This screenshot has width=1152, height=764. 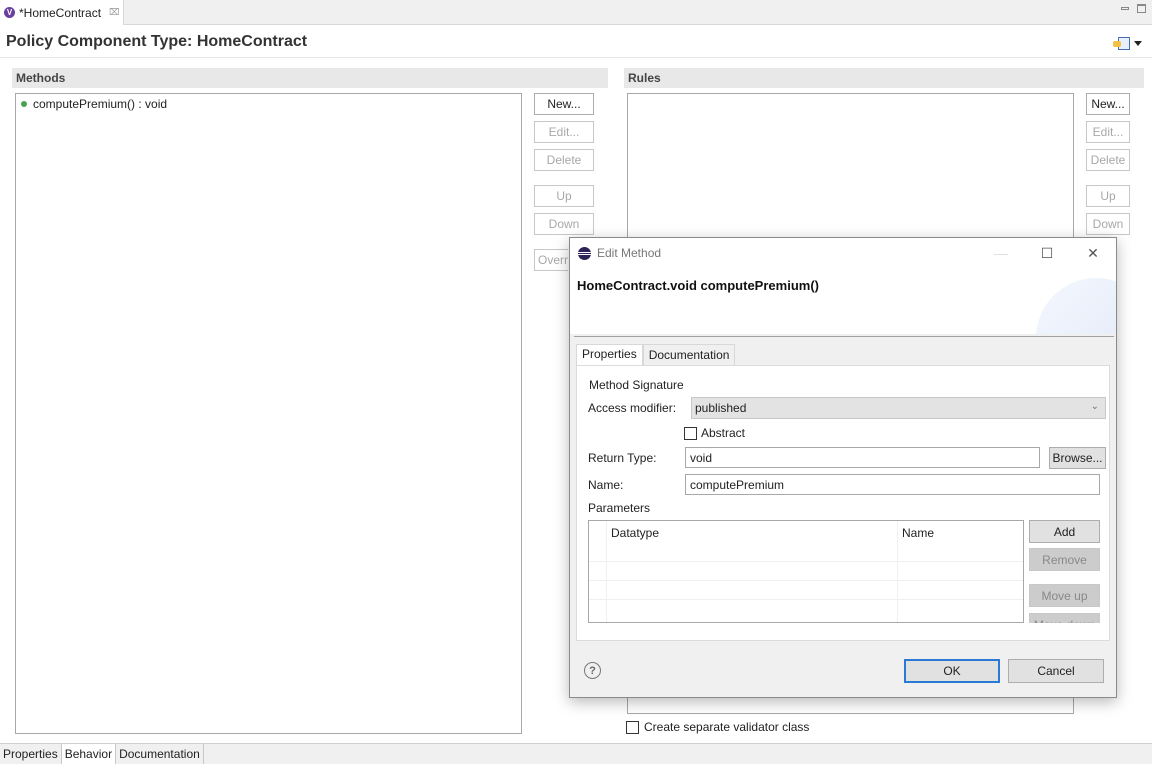 What do you see at coordinates (622, 458) in the screenshot?
I see `return-type-label: Return Type:` at bounding box center [622, 458].